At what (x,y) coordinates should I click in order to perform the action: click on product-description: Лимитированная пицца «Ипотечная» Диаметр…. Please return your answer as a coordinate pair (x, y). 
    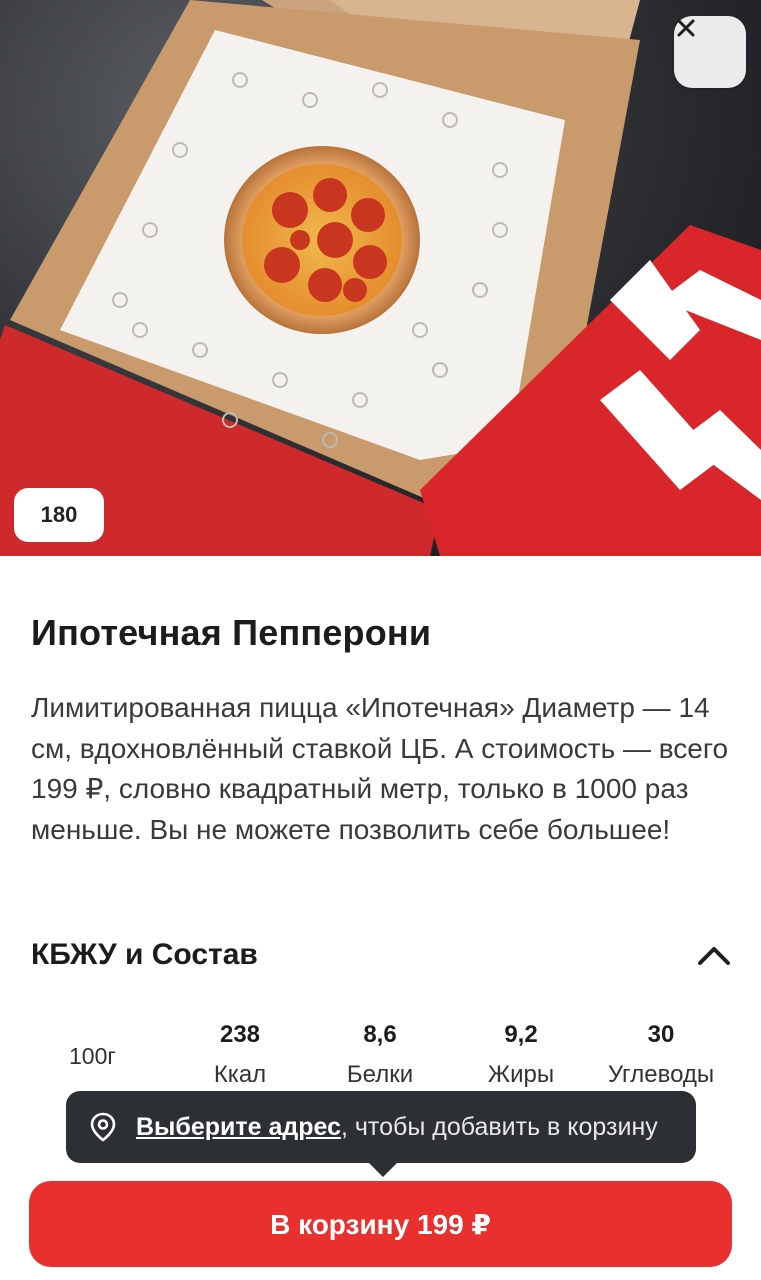
    Looking at the image, I should click on (380, 768).